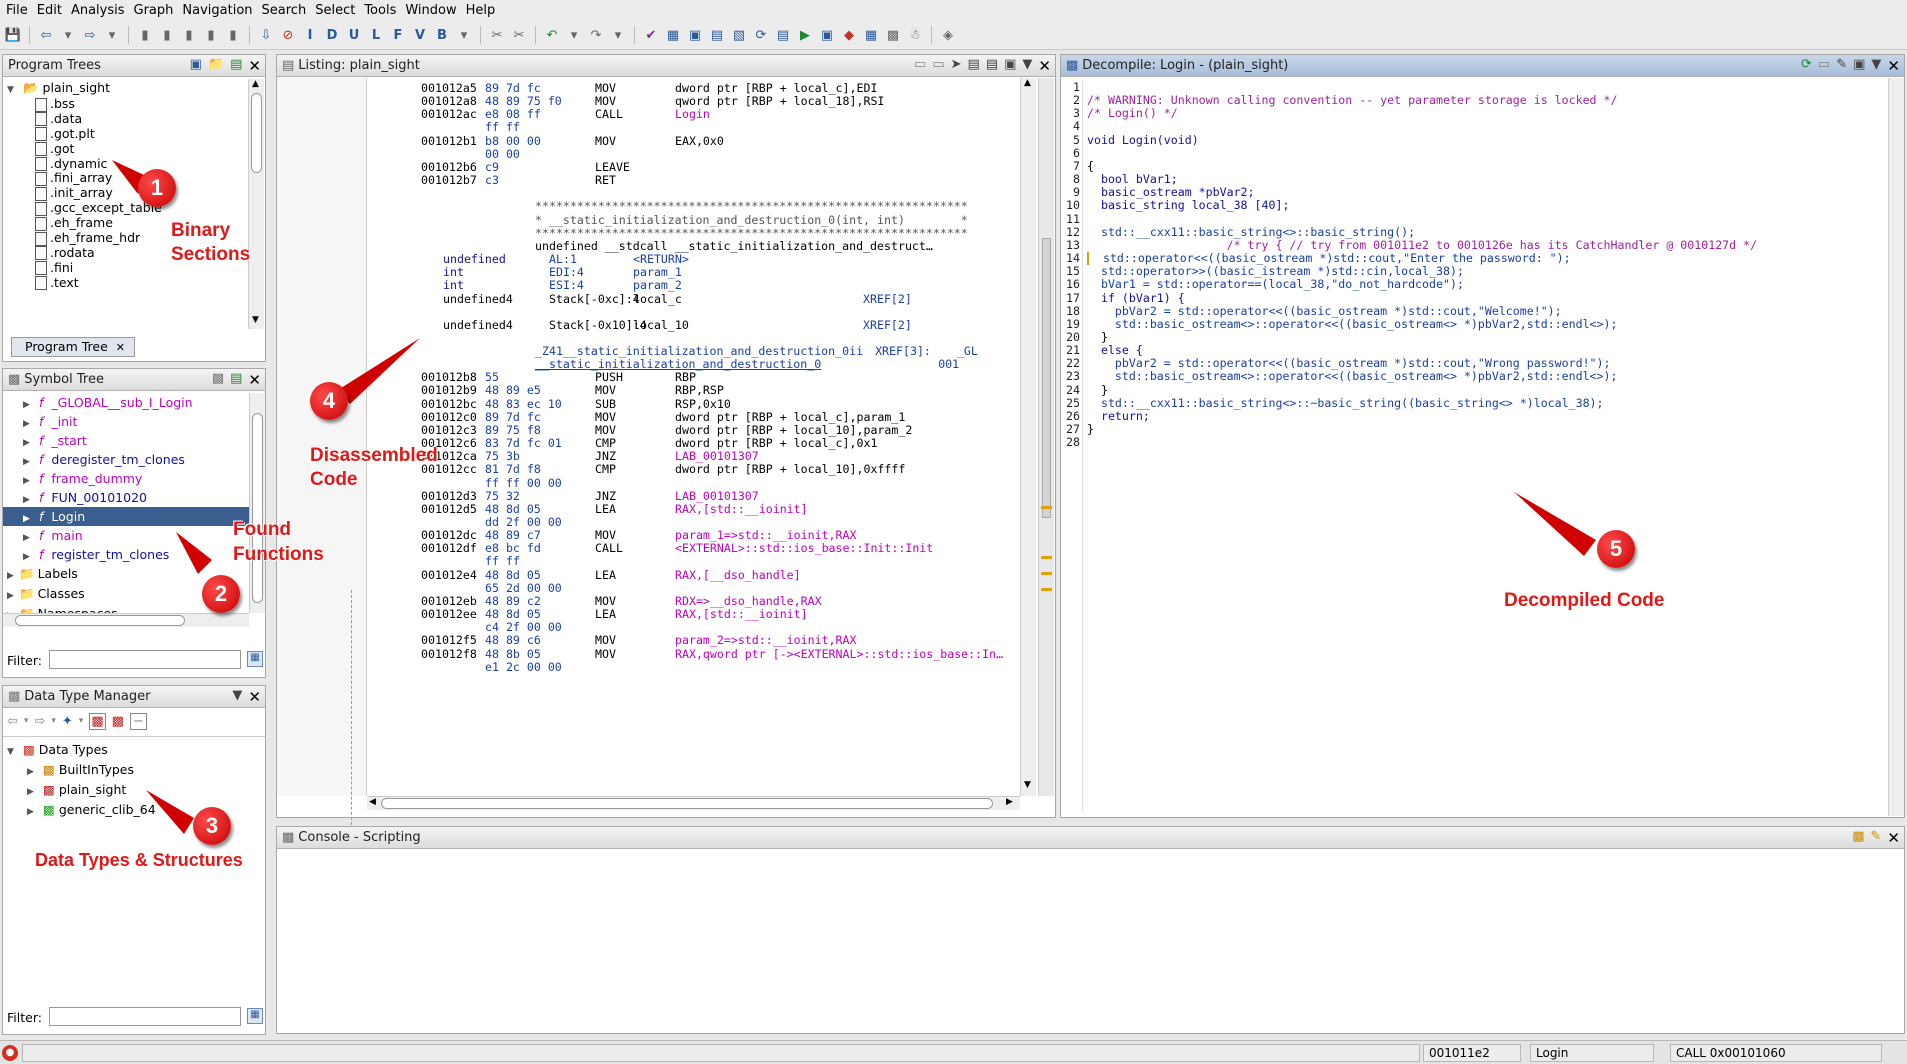 This screenshot has width=1907, height=1064. I want to click on annotation-label-functions: Functions, so click(278, 554).